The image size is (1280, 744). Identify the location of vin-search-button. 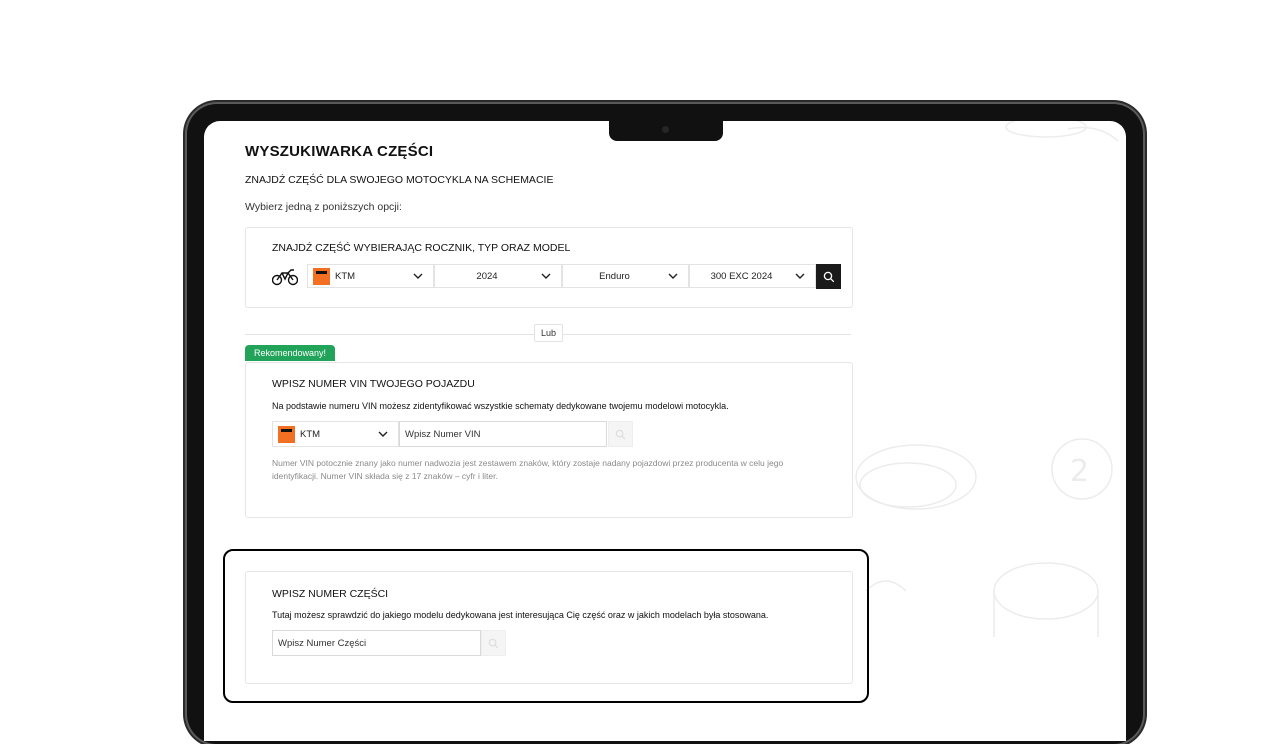
(620, 434).